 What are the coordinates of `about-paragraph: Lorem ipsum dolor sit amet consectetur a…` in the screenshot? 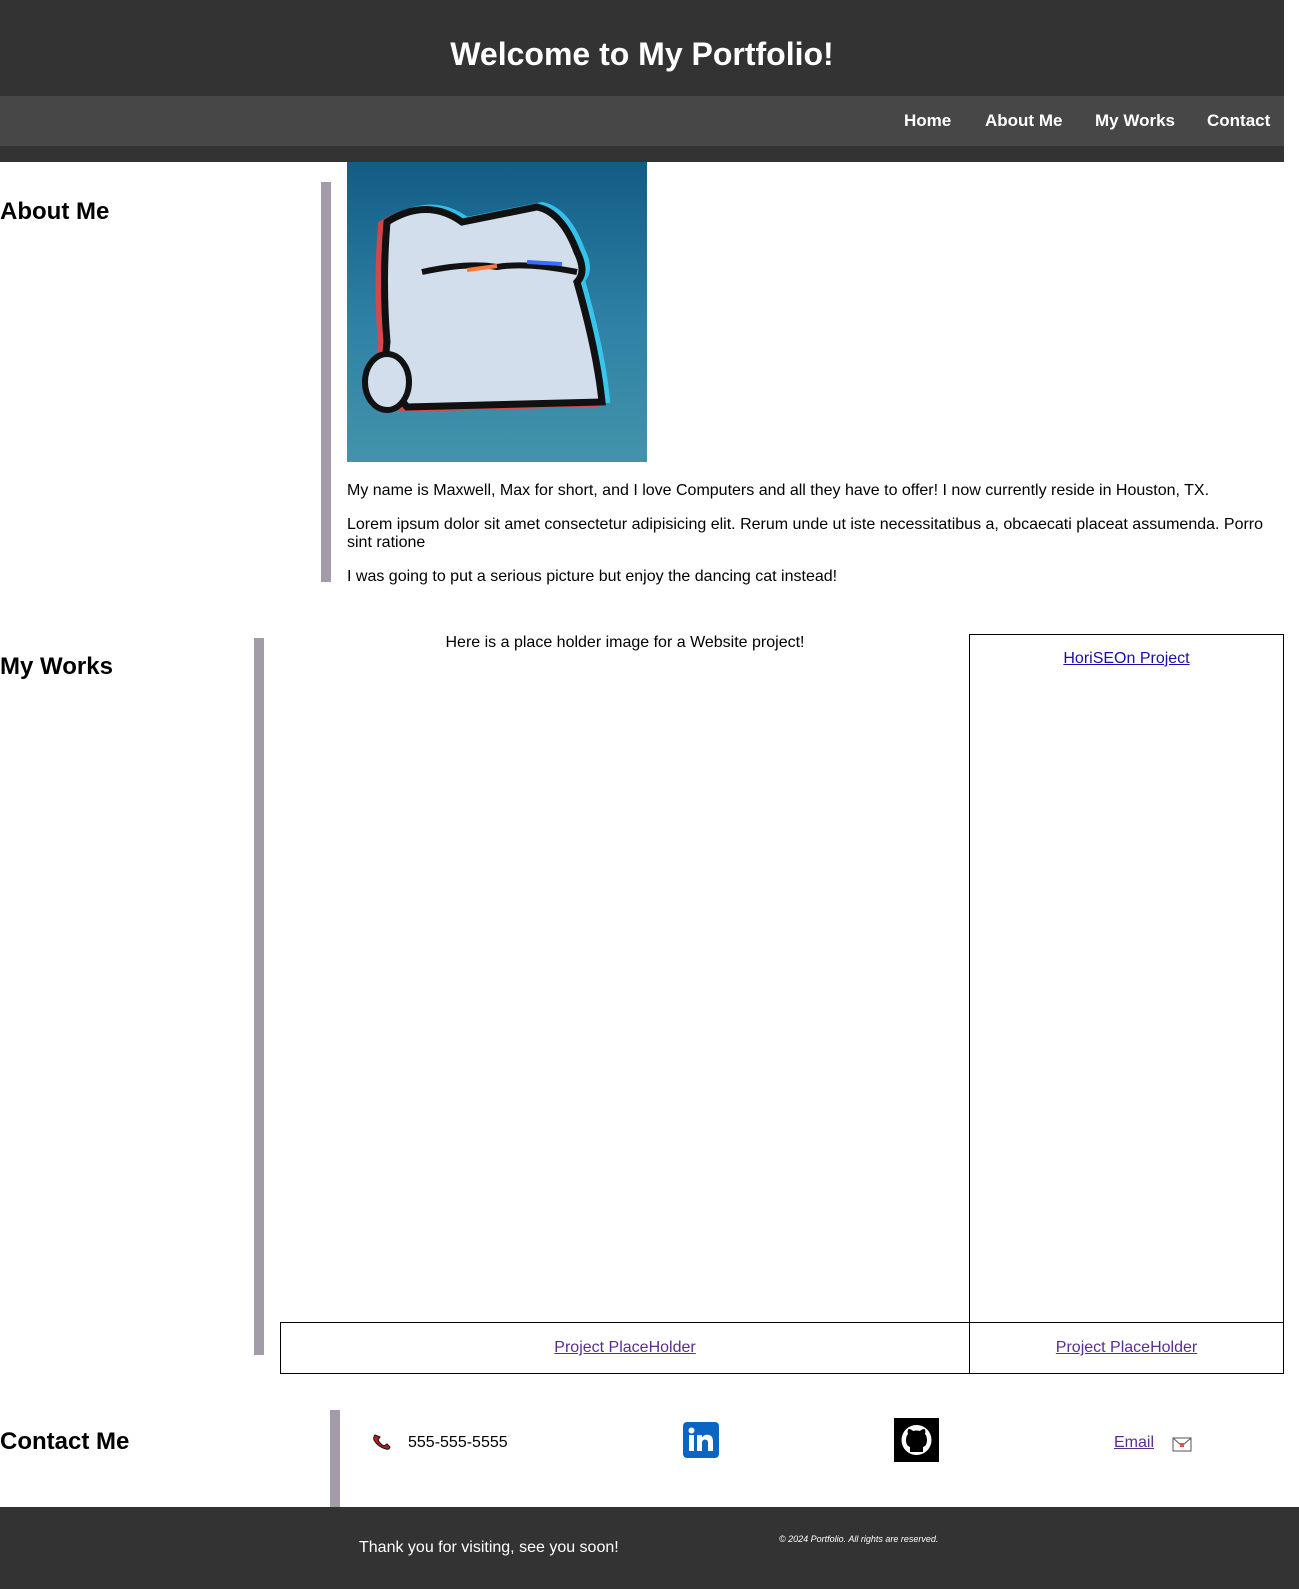 It's located at (805, 533).